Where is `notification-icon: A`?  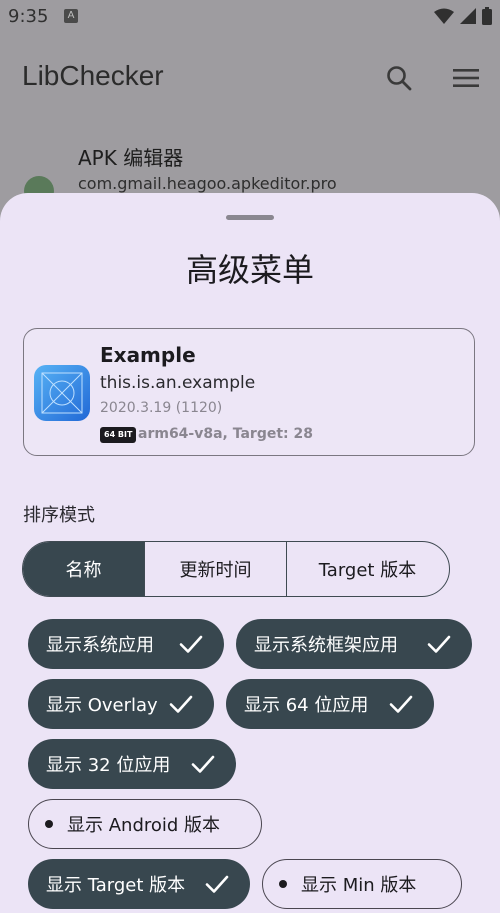 notification-icon: A is located at coordinates (71, 16).